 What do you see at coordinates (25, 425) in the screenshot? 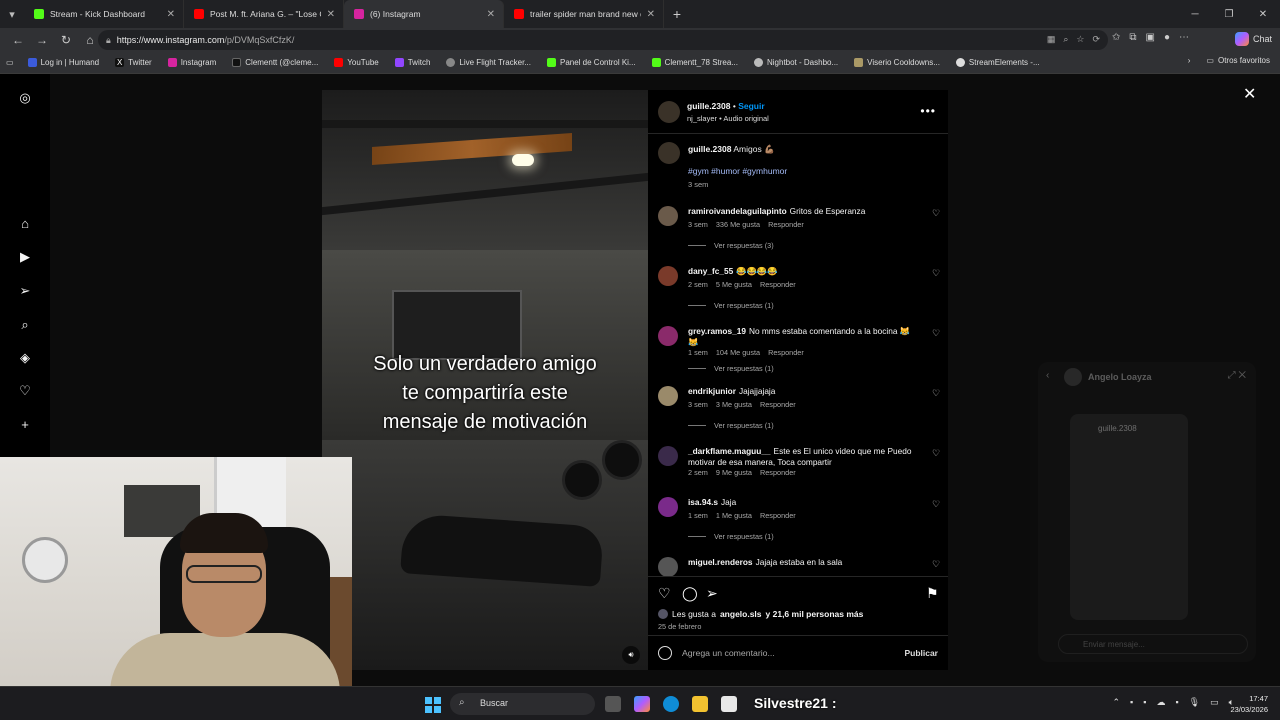
I see `create-nav-icon: +` at bounding box center [25, 425].